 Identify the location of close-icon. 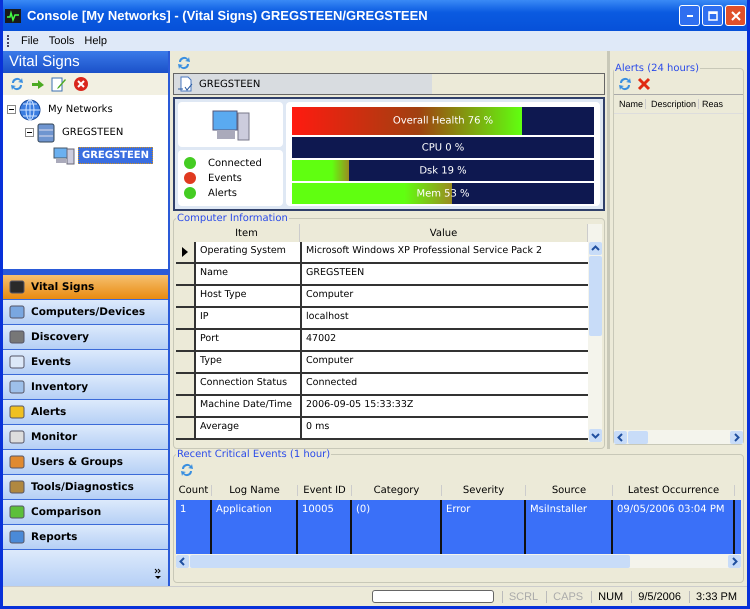
(644, 84).